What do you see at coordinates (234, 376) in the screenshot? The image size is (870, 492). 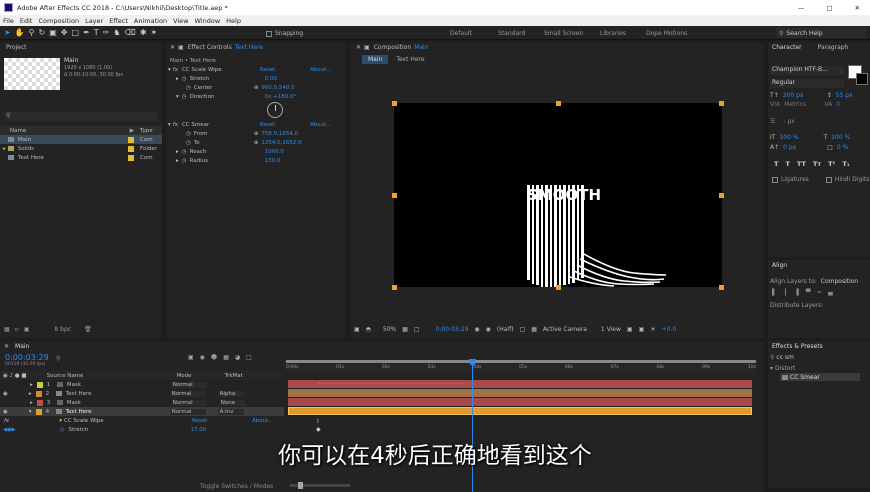 I see `col-trkmat: TrkMat` at bounding box center [234, 376].